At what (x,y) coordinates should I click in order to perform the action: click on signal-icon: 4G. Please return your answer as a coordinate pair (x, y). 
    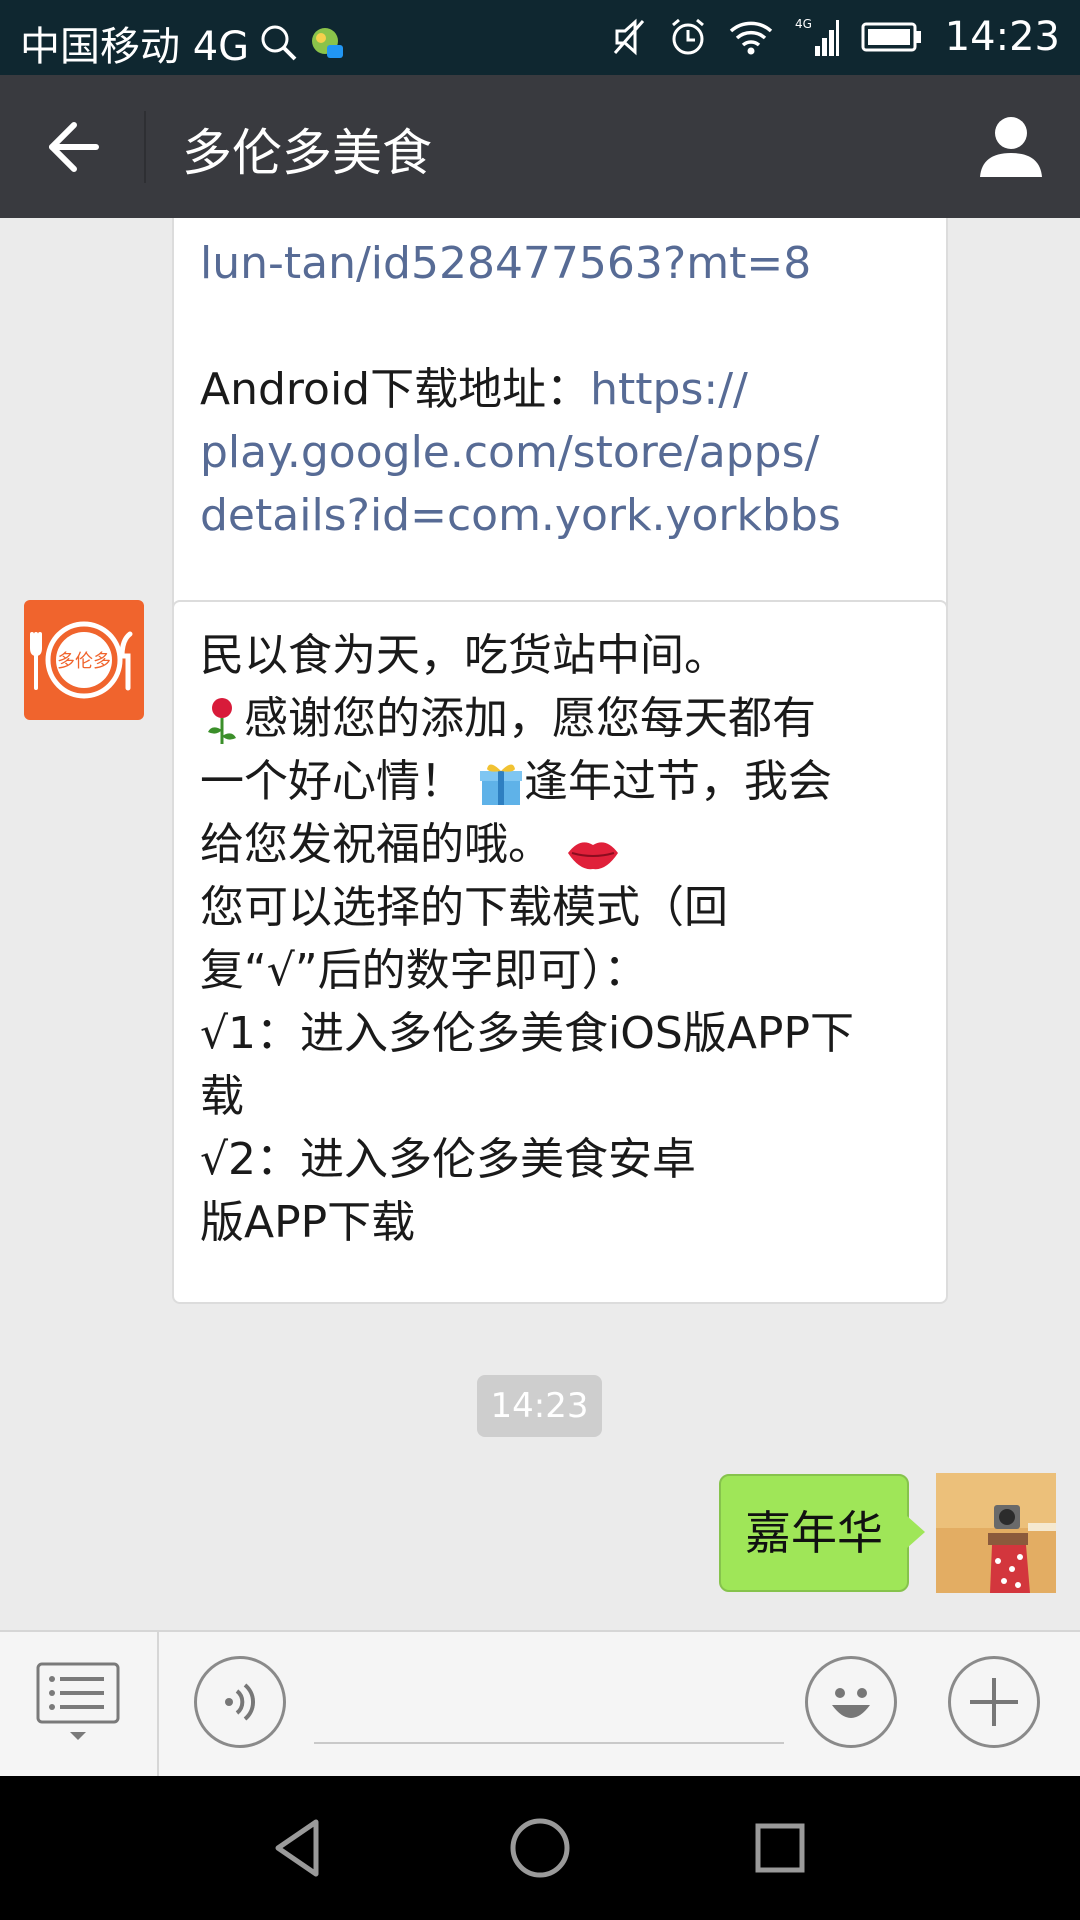
    Looking at the image, I should click on (817, 37).